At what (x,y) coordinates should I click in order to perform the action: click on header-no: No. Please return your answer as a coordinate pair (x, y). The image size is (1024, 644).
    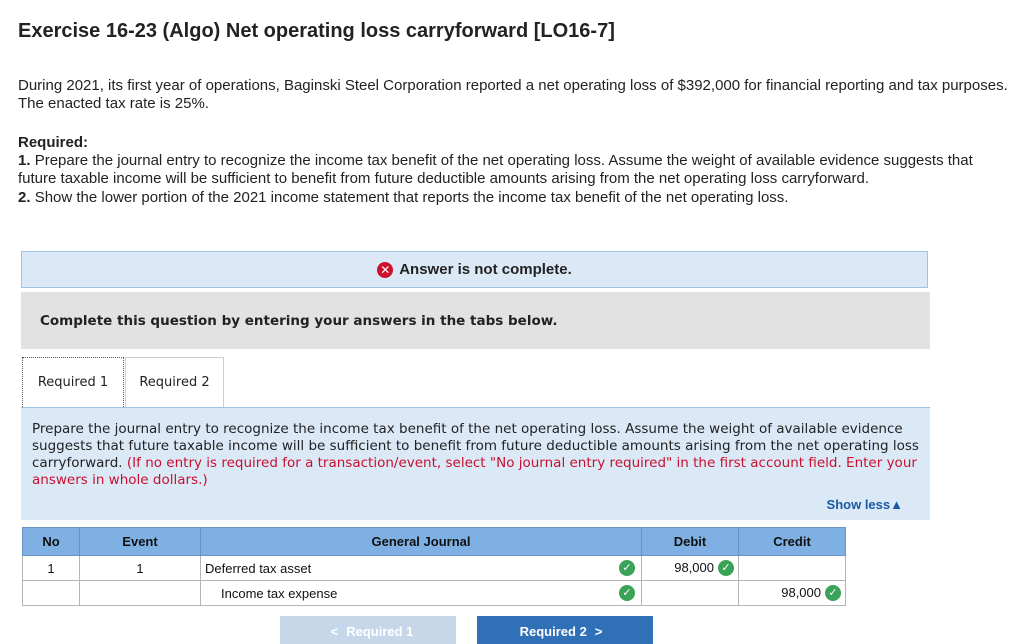
    Looking at the image, I should click on (51, 541).